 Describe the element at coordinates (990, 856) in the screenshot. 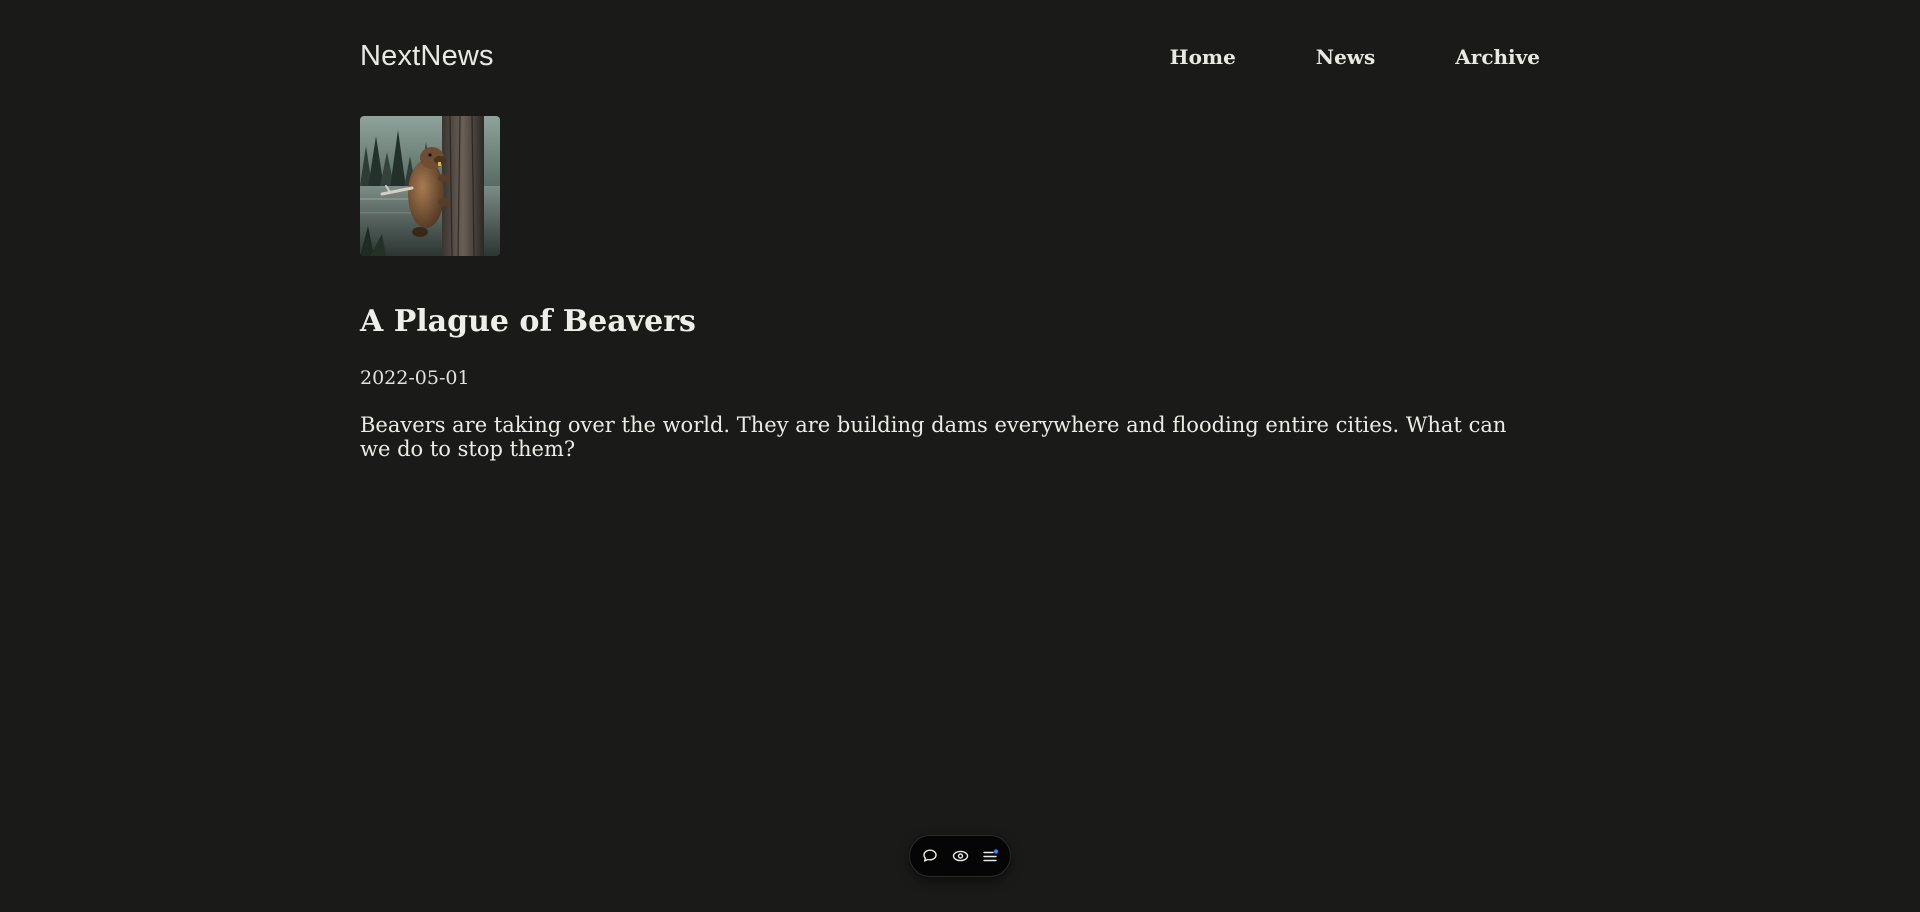

I see `menu-icon` at that location.